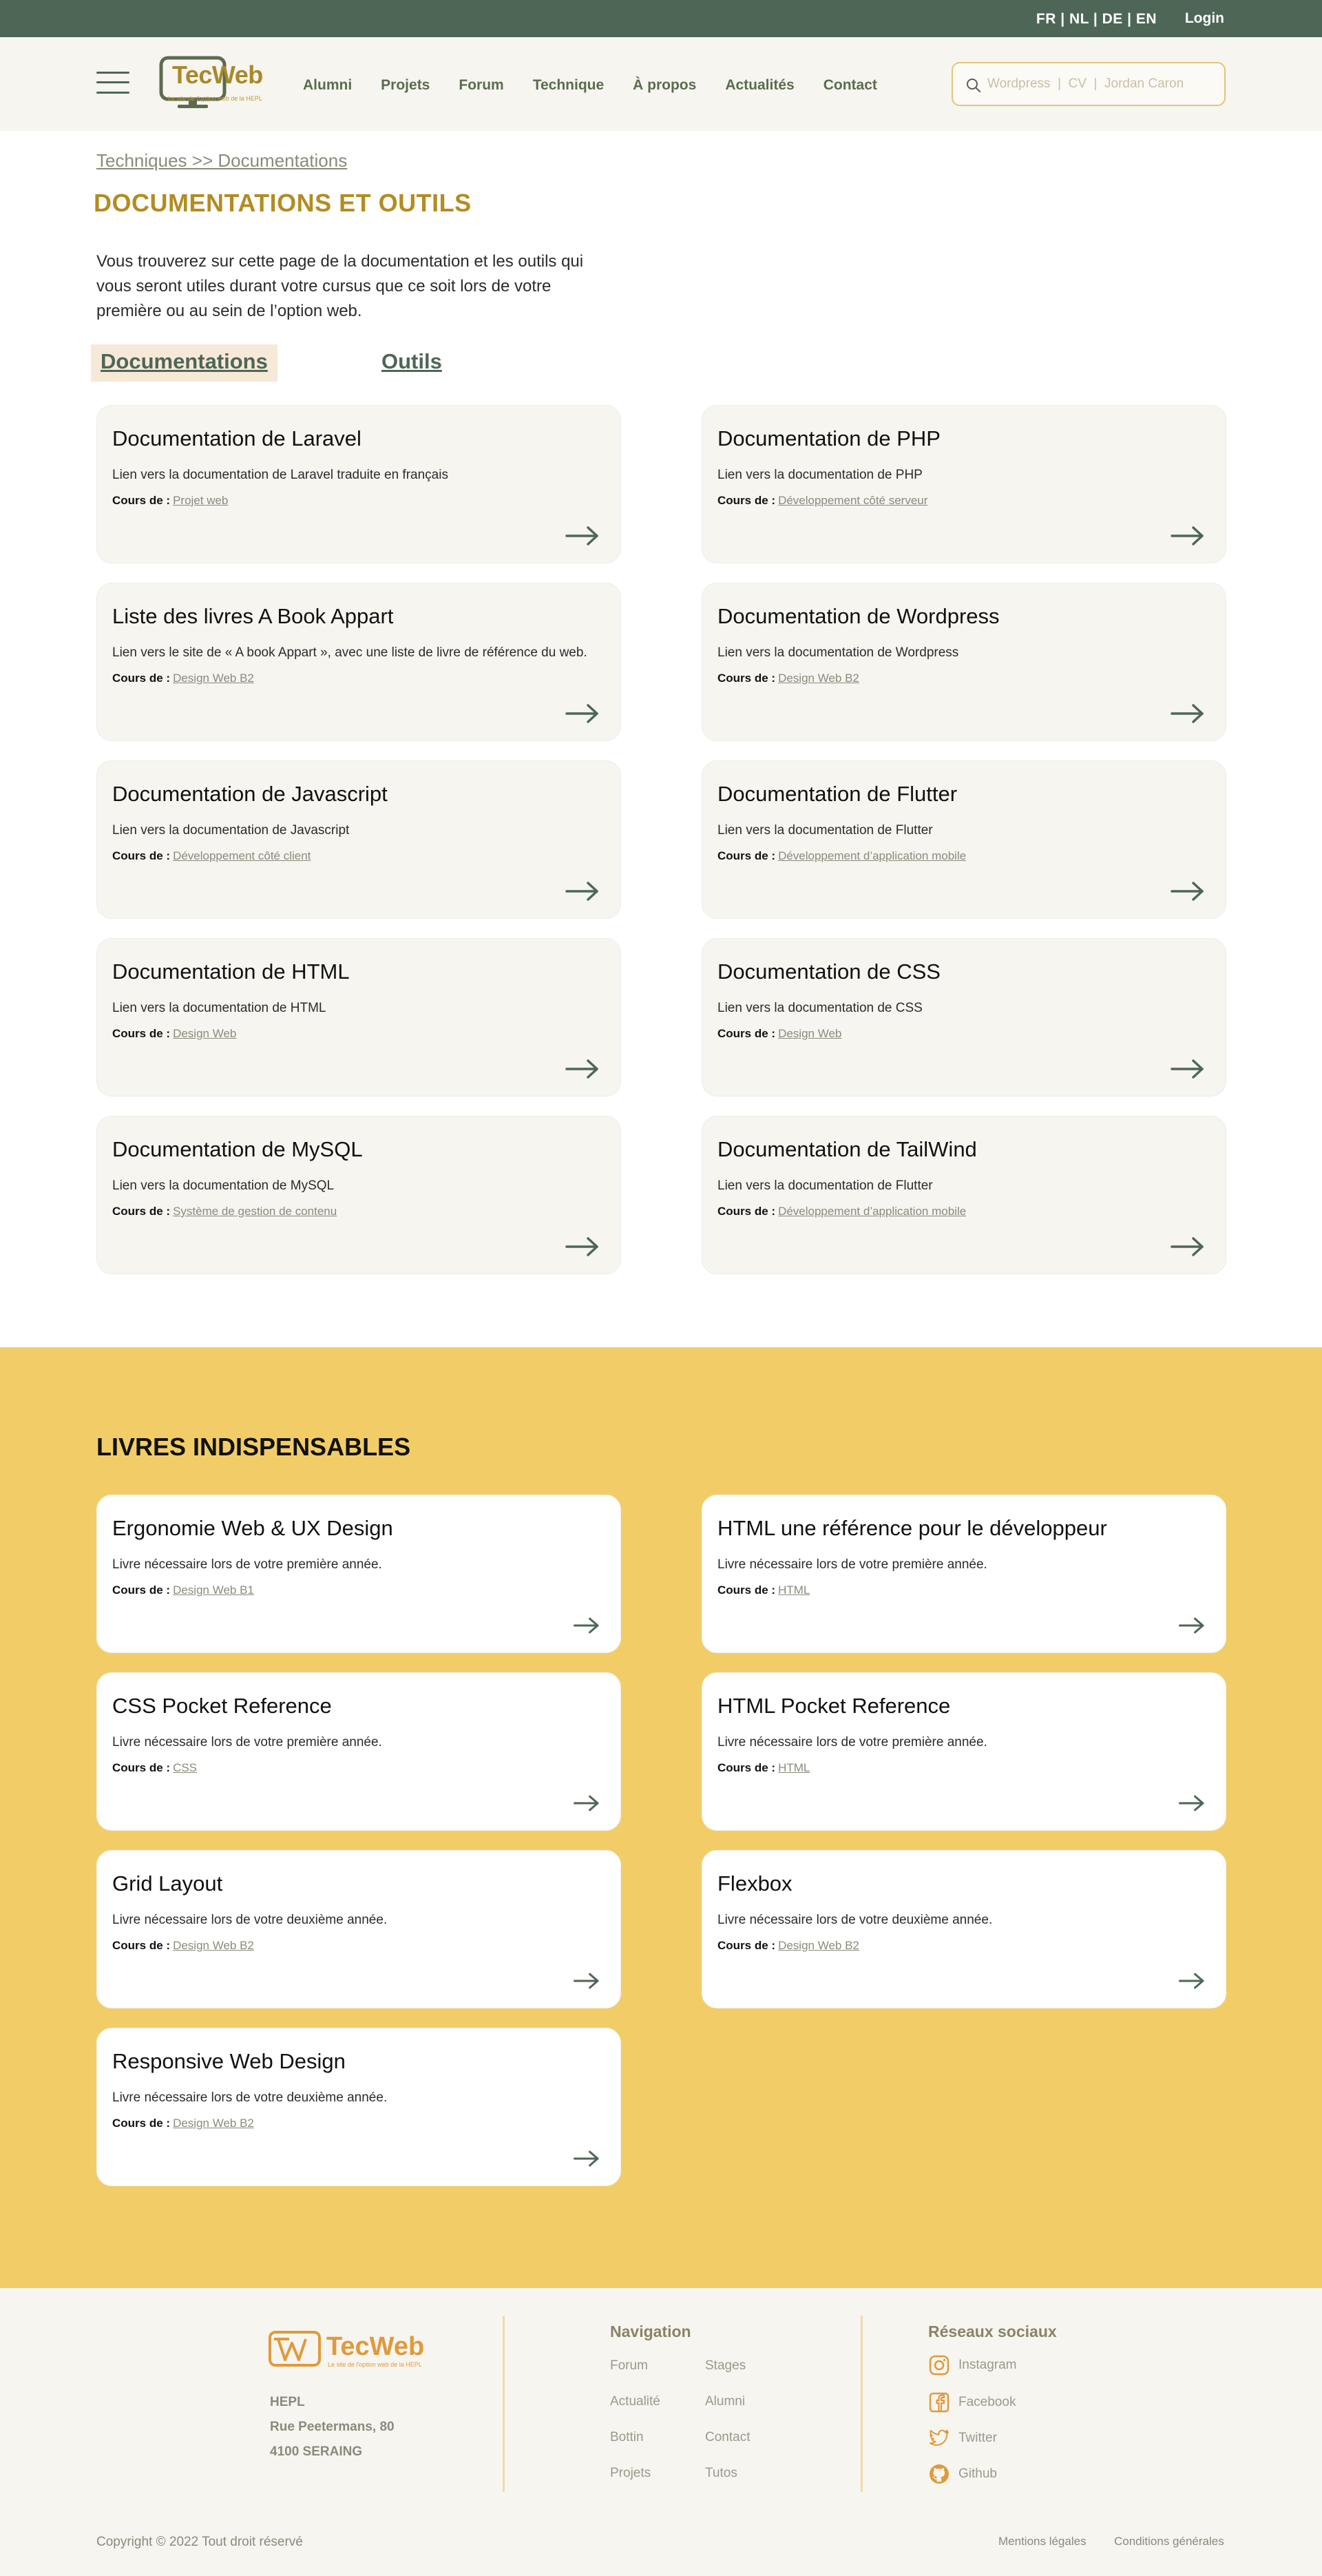 This screenshot has height=2576, width=1322. What do you see at coordinates (664, 85) in the screenshot?
I see `nav-a-propos: À propos` at bounding box center [664, 85].